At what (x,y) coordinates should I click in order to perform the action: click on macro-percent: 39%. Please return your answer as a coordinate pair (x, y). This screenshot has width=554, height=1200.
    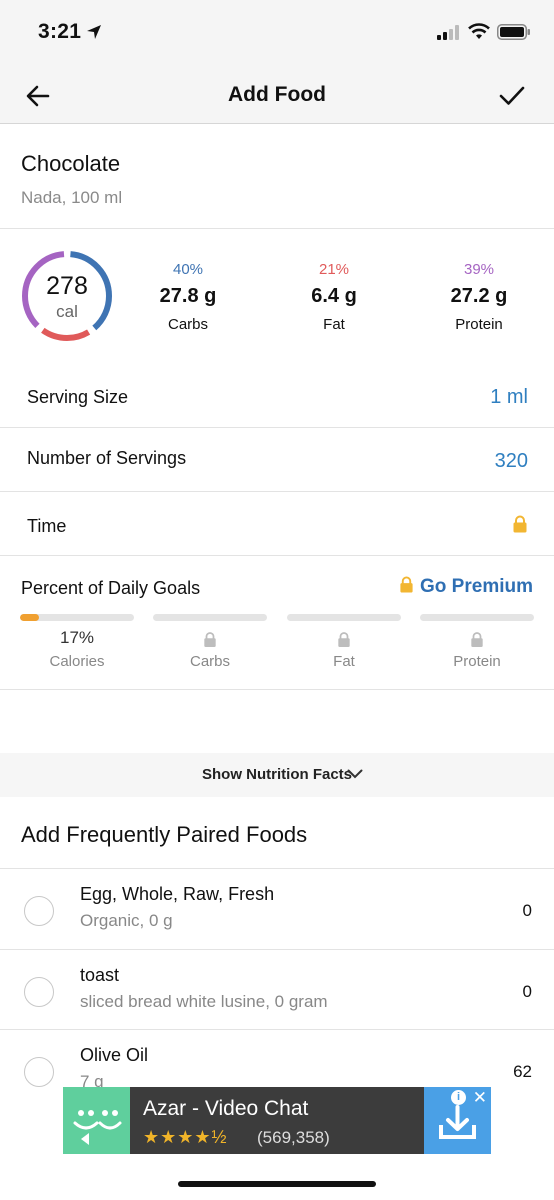
    Looking at the image, I should click on (479, 269).